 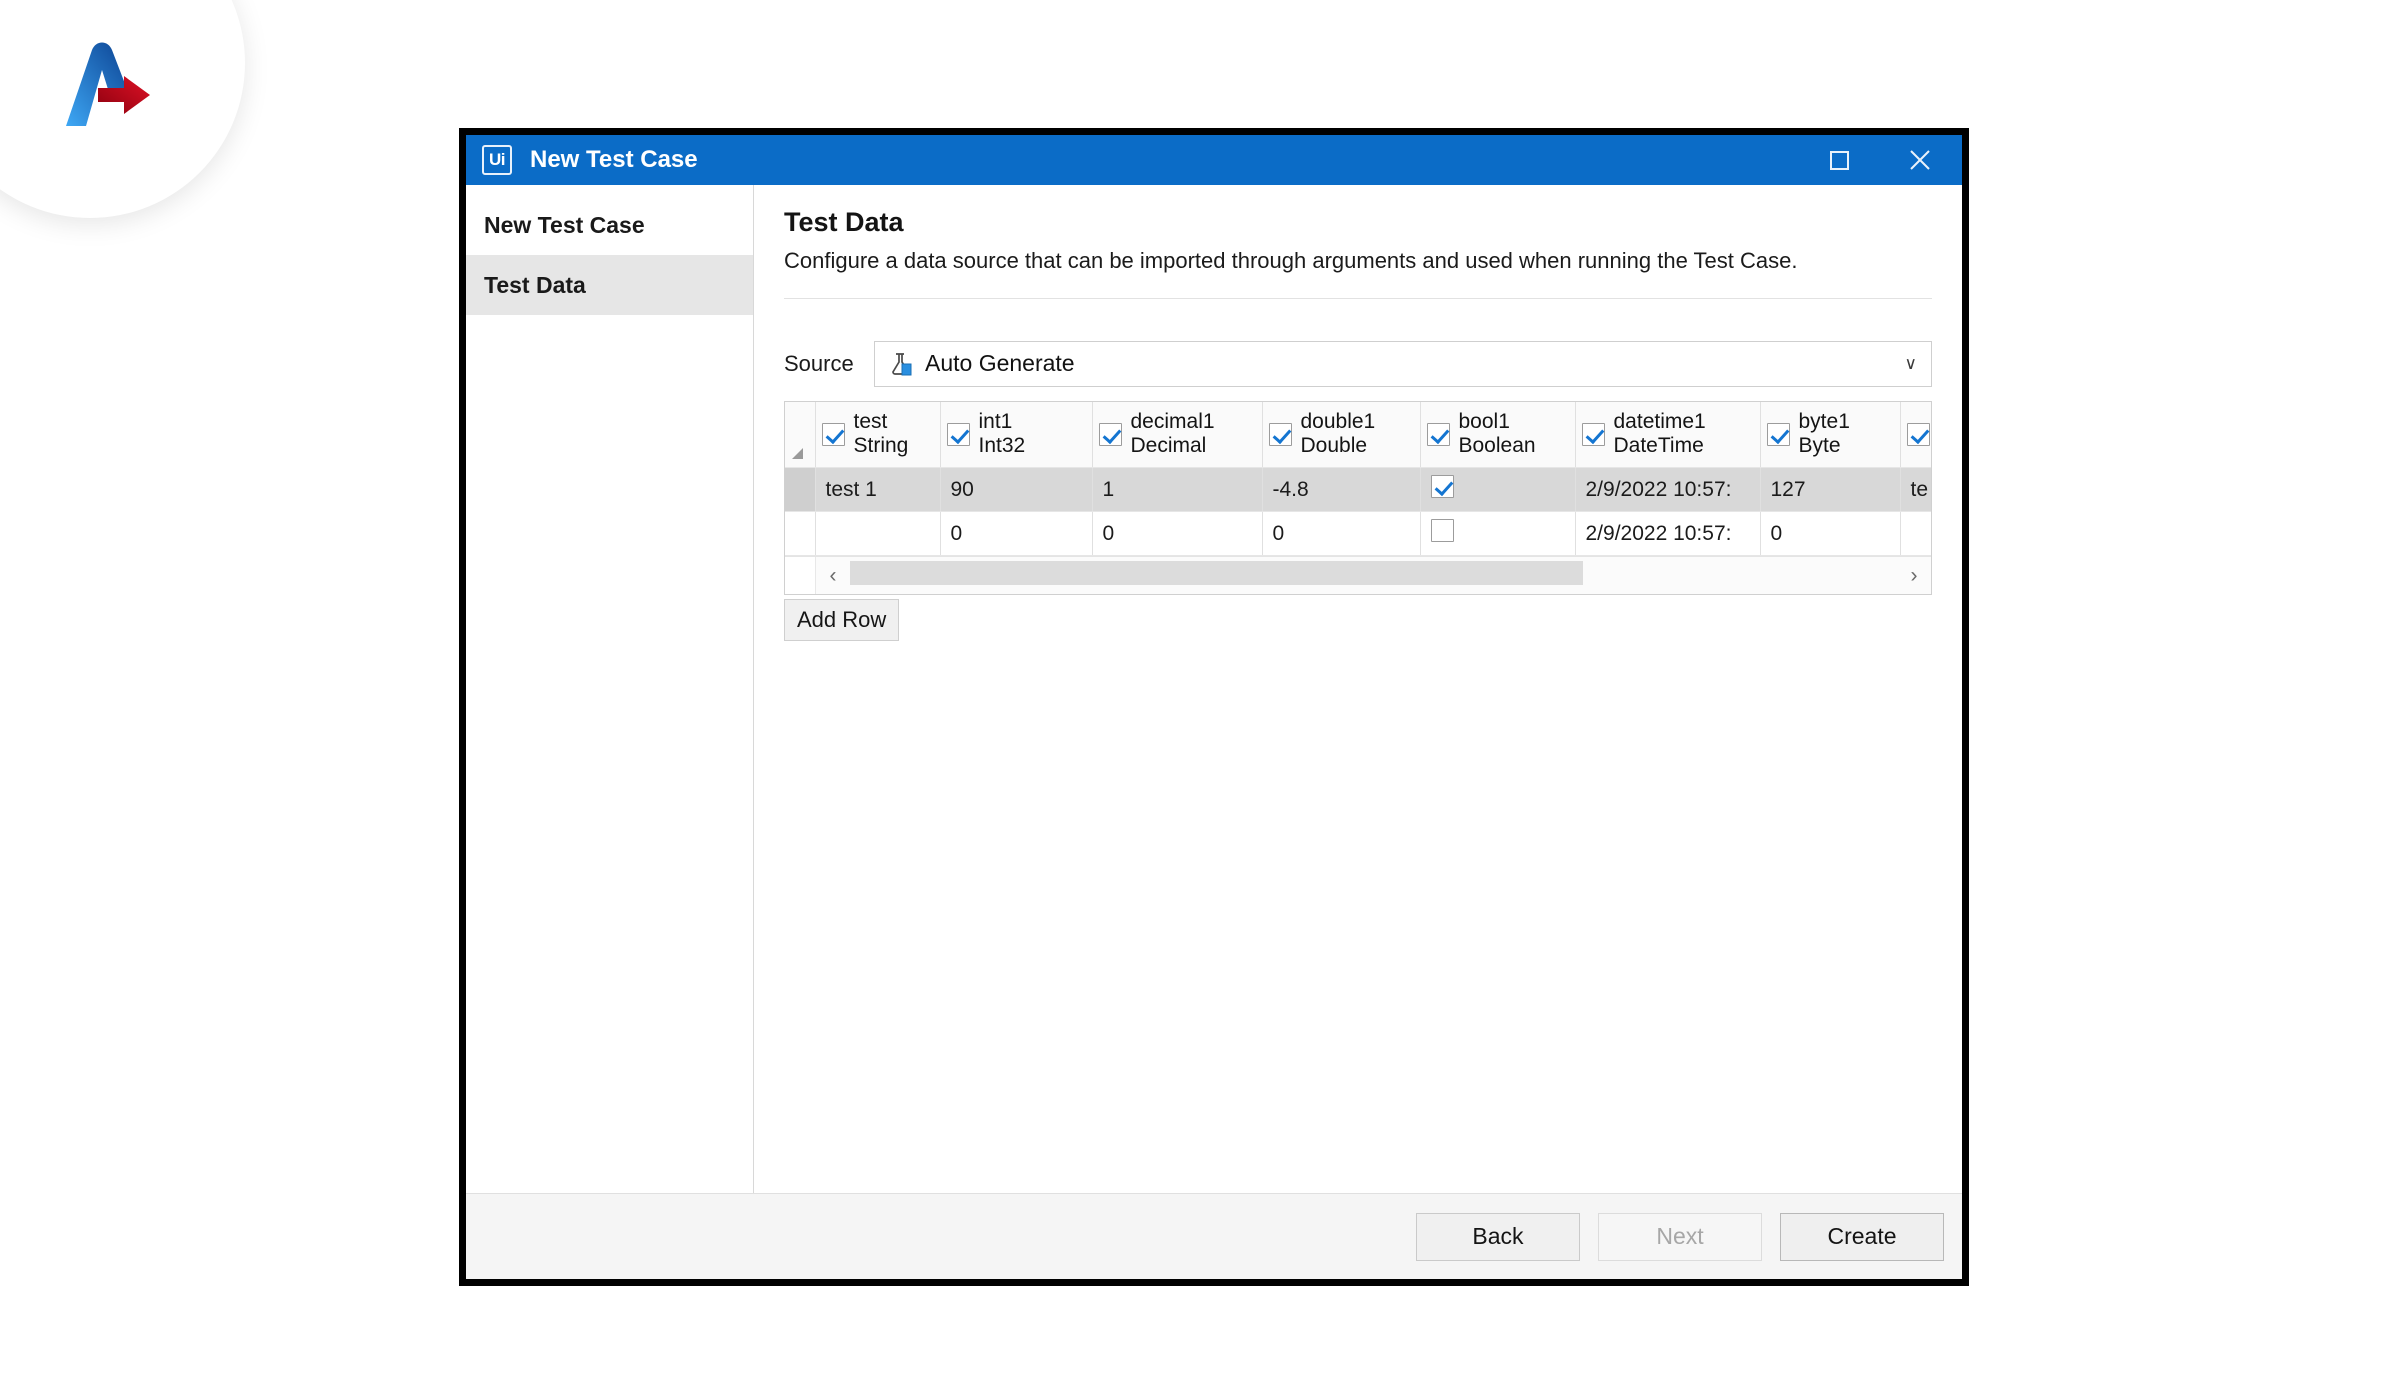 What do you see at coordinates (497, 160) in the screenshot?
I see `app-icon: Ui` at bounding box center [497, 160].